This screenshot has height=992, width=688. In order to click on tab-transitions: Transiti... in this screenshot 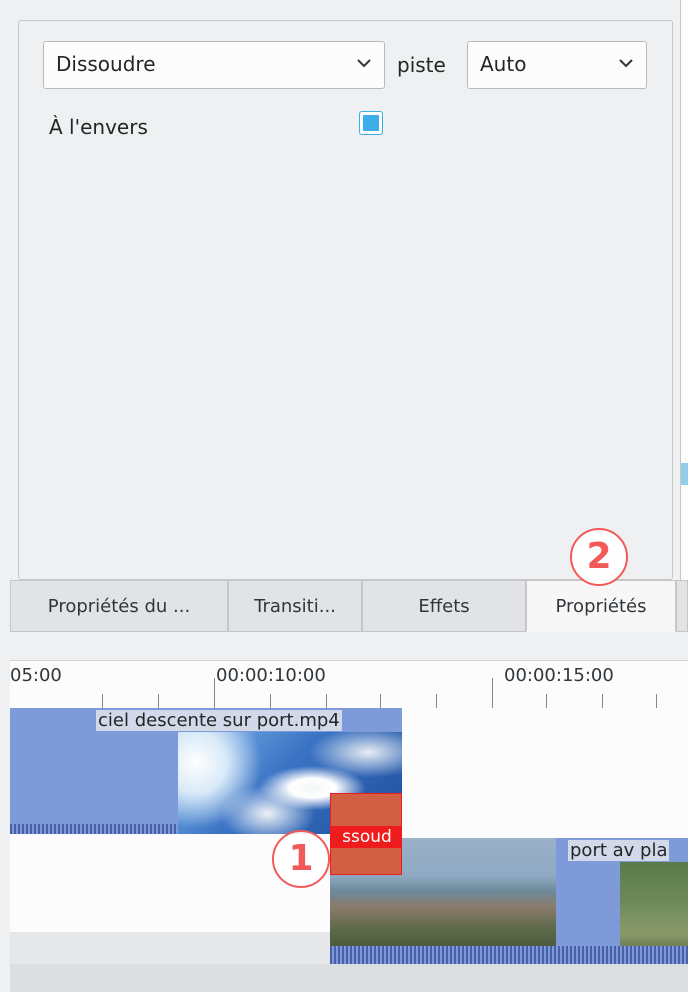, I will do `click(295, 606)`.